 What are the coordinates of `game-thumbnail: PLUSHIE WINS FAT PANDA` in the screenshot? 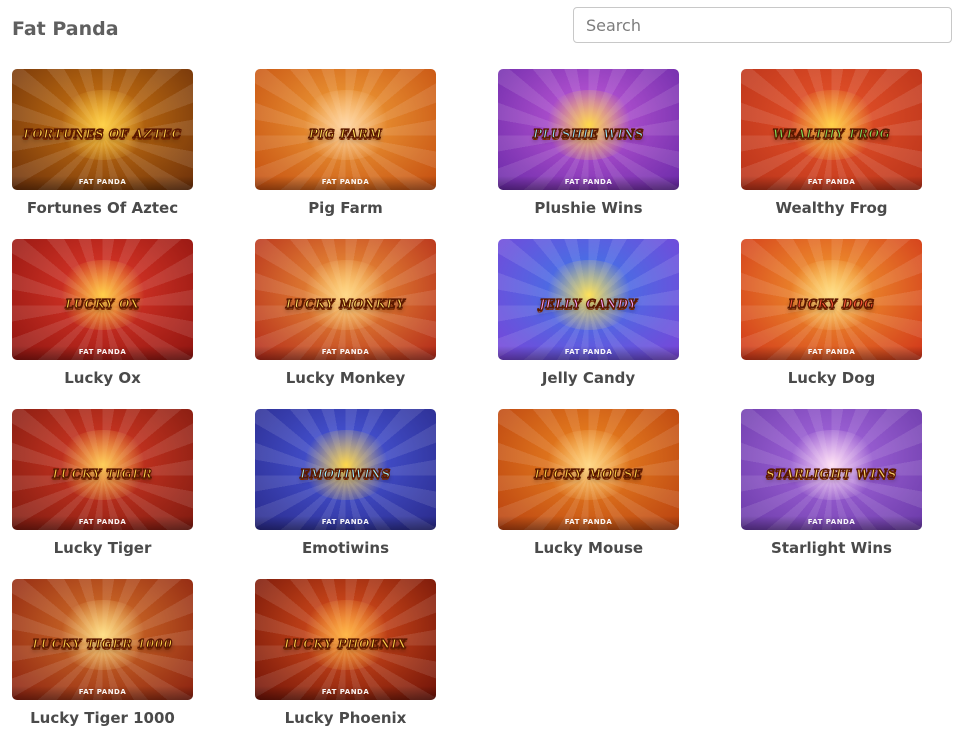 It's located at (588, 129).